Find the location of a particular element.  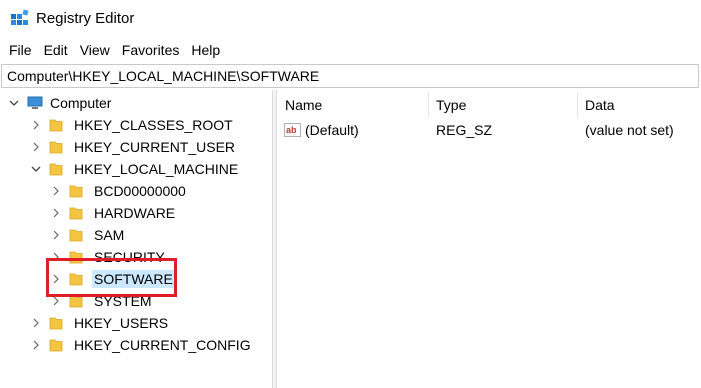

column-header-name: Name is located at coordinates (353, 105).